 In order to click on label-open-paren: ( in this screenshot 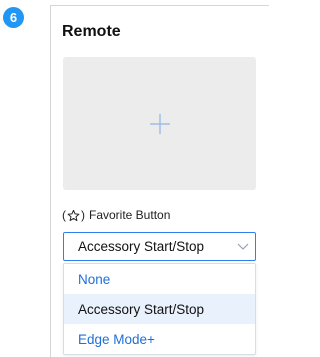, I will do `click(64, 215)`.